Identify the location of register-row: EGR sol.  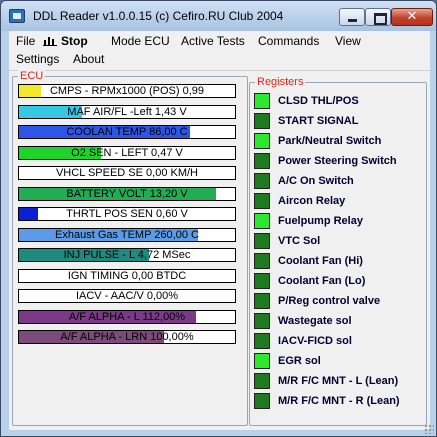
(342, 361).